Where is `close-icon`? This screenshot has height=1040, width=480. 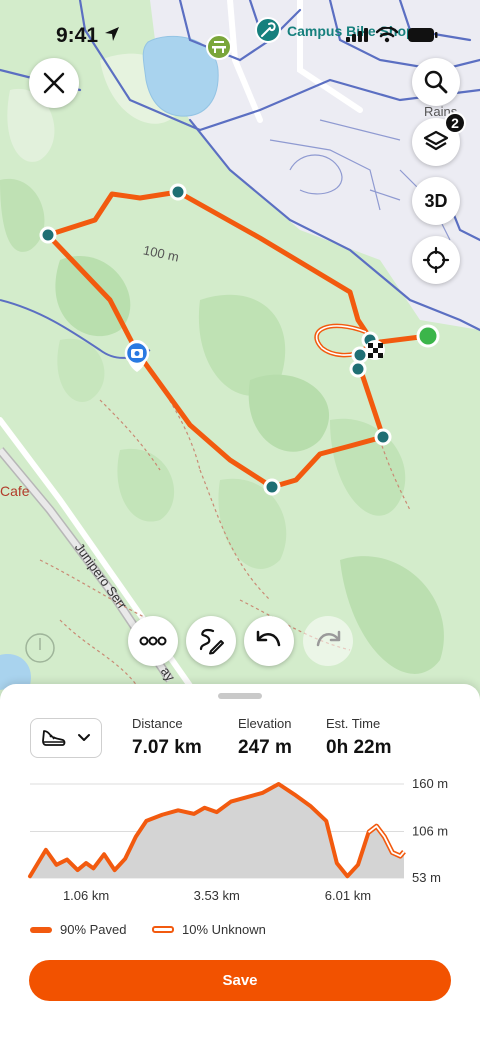 close-icon is located at coordinates (54, 83).